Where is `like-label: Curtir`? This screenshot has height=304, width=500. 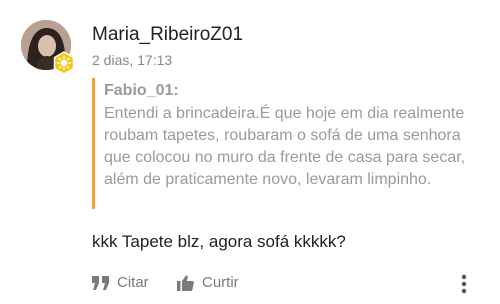
like-label: Curtir is located at coordinates (220, 282).